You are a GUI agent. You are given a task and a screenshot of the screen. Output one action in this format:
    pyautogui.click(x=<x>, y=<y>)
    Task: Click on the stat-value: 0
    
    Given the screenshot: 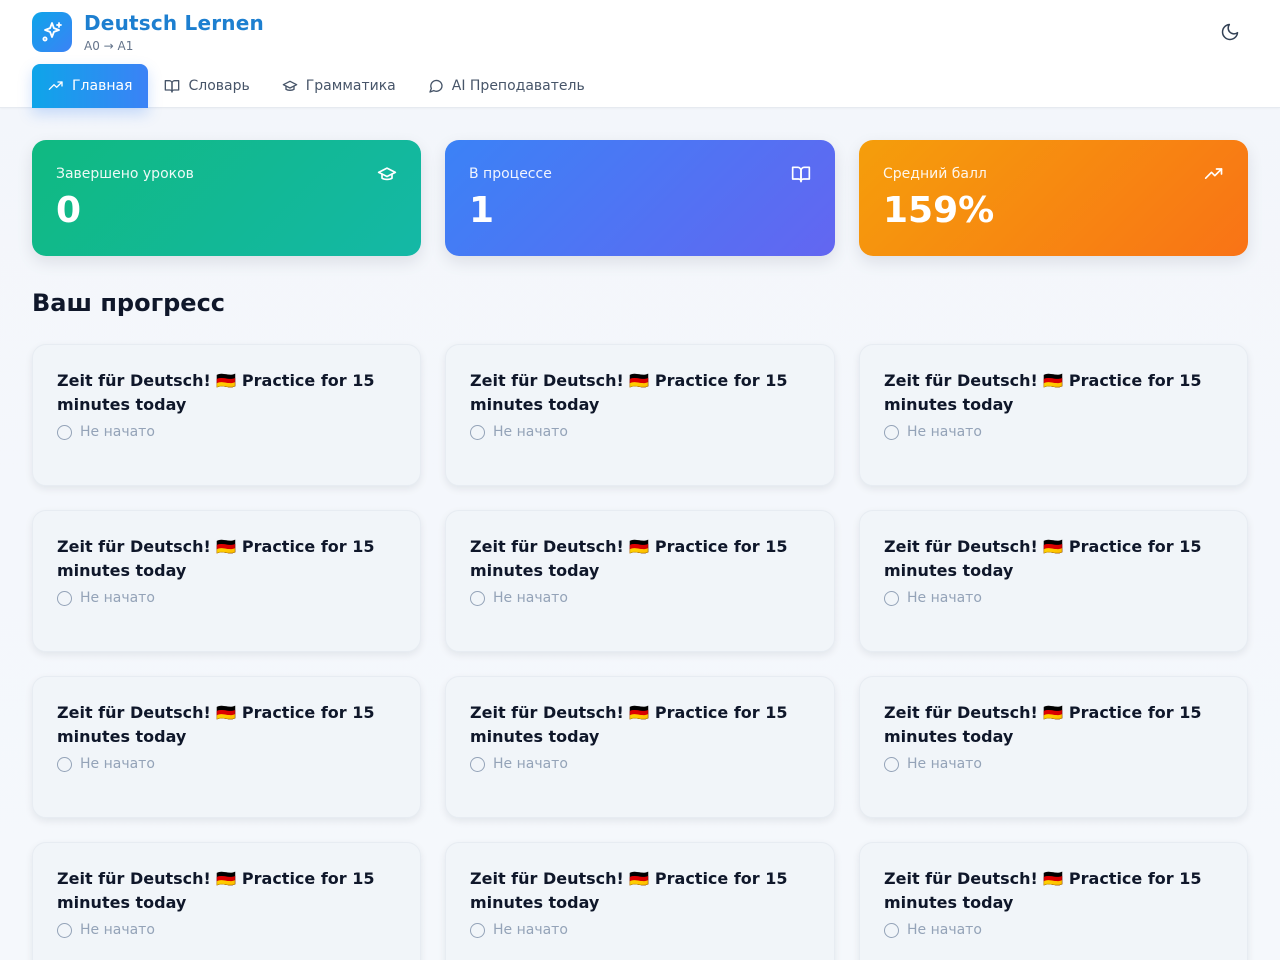 What is the action you would take?
    pyautogui.click(x=69, y=210)
    